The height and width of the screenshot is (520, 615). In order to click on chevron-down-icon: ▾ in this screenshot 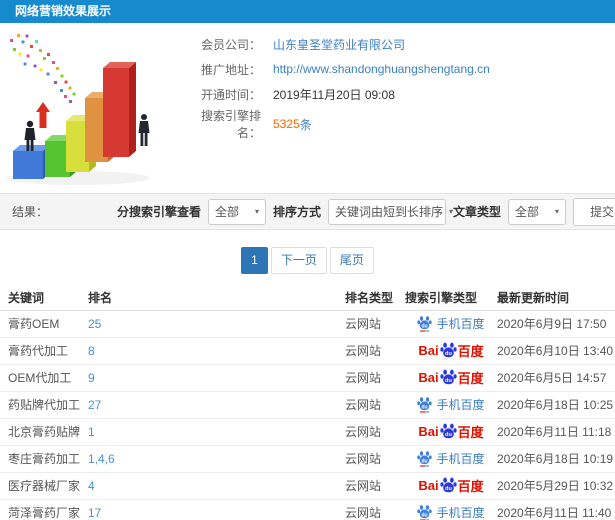, I will do `click(556, 211)`.